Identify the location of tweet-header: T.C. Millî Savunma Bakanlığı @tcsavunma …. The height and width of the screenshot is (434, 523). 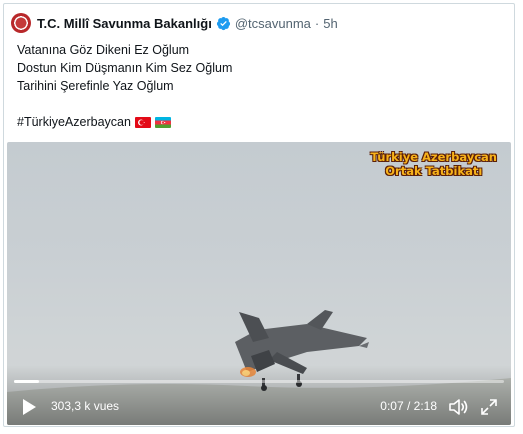
(174, 23).